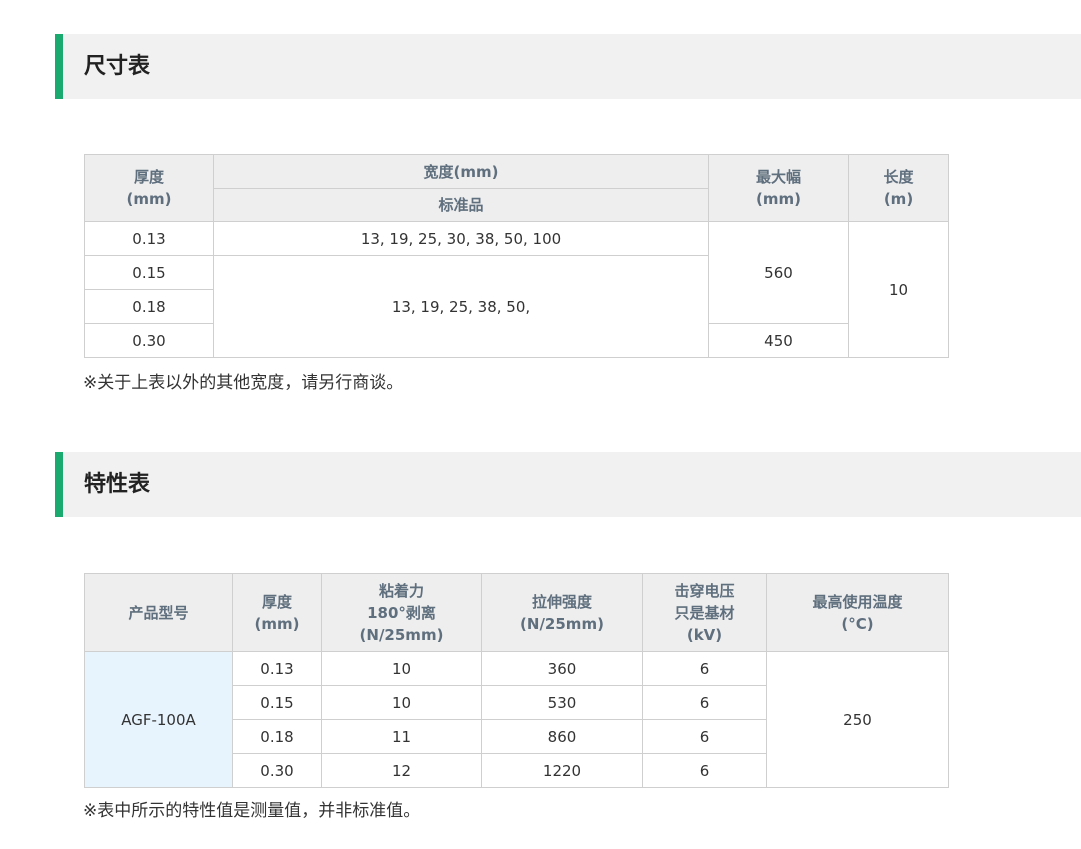 The image size is (1081, 849). Describe the element at coordinates (117, 484) in the screenshot. I see `props-section-title: 特性表` at that location.